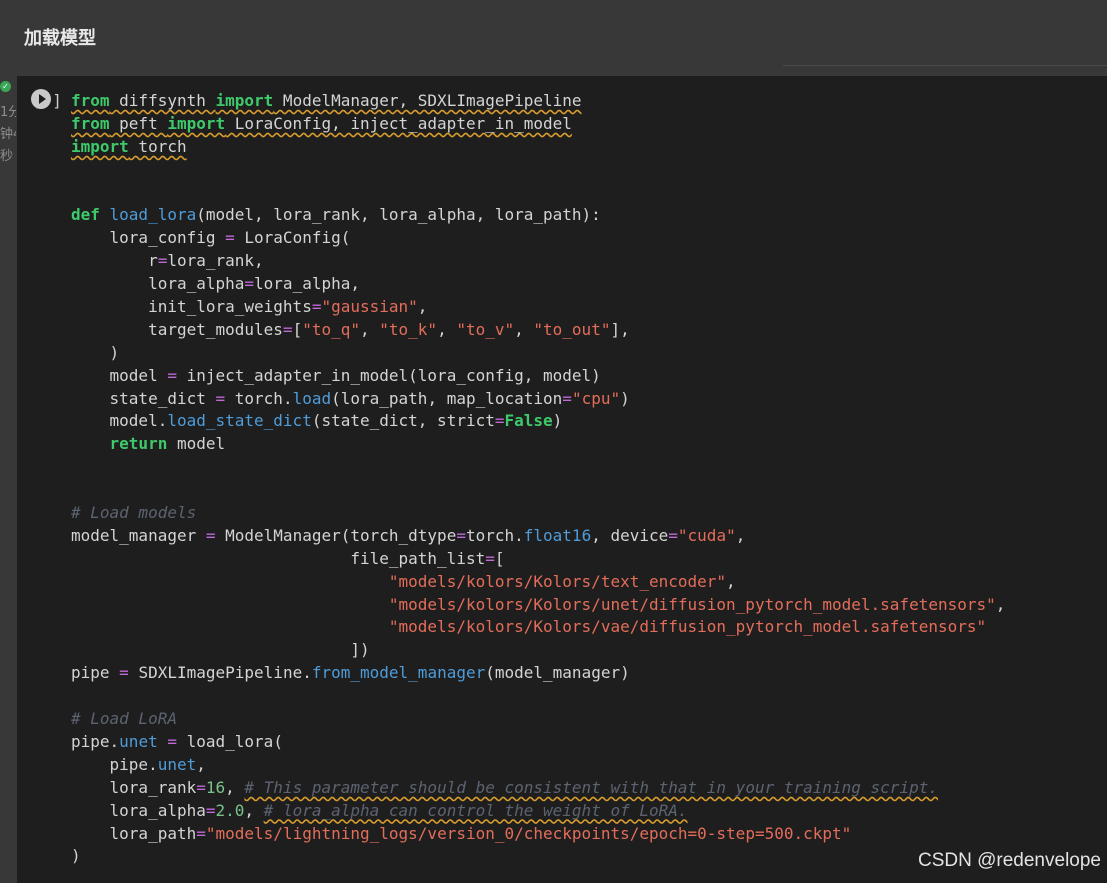  Describe the element at coordinates (945, 65) in the screenshot. I see `divider` at that location.